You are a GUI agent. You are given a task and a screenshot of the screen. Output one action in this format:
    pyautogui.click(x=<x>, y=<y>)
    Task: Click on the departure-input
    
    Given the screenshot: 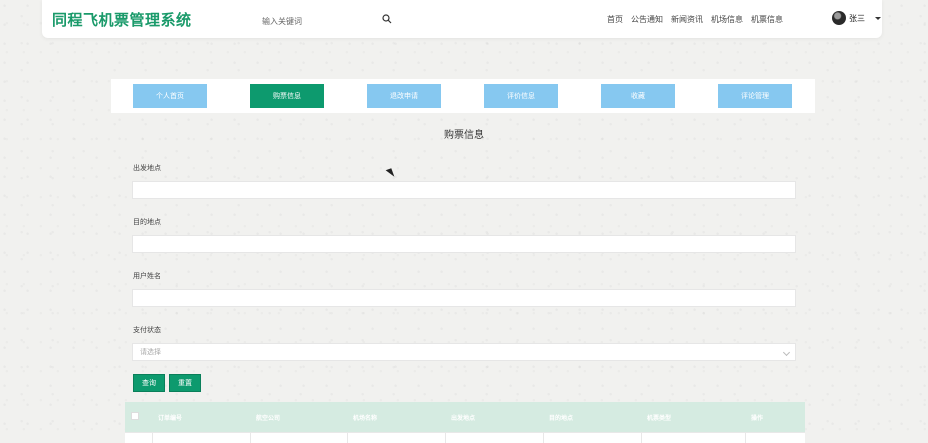 What is the action you would take?
    pyautogui.click(x=464, y=190)
    